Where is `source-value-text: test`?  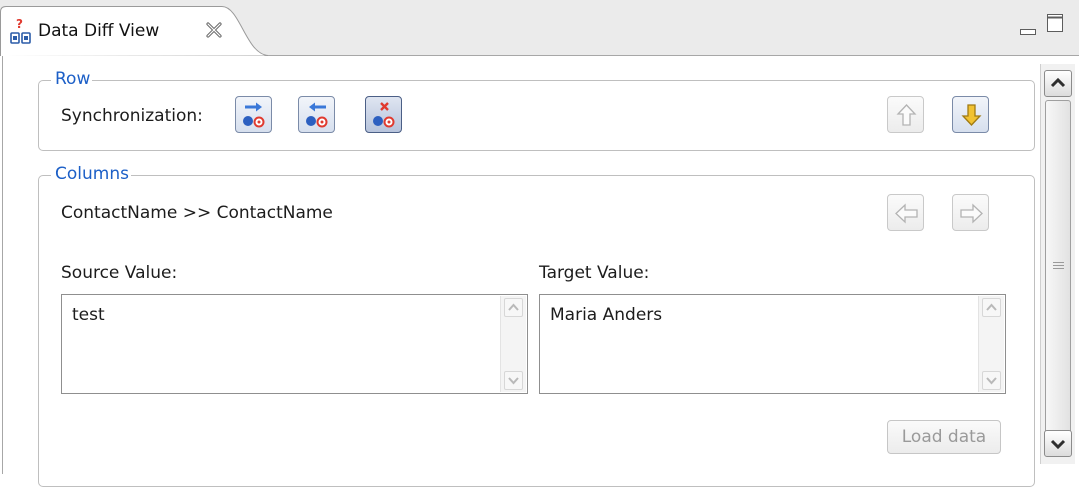 source-value-text: test is located at coordinates (88, 315).